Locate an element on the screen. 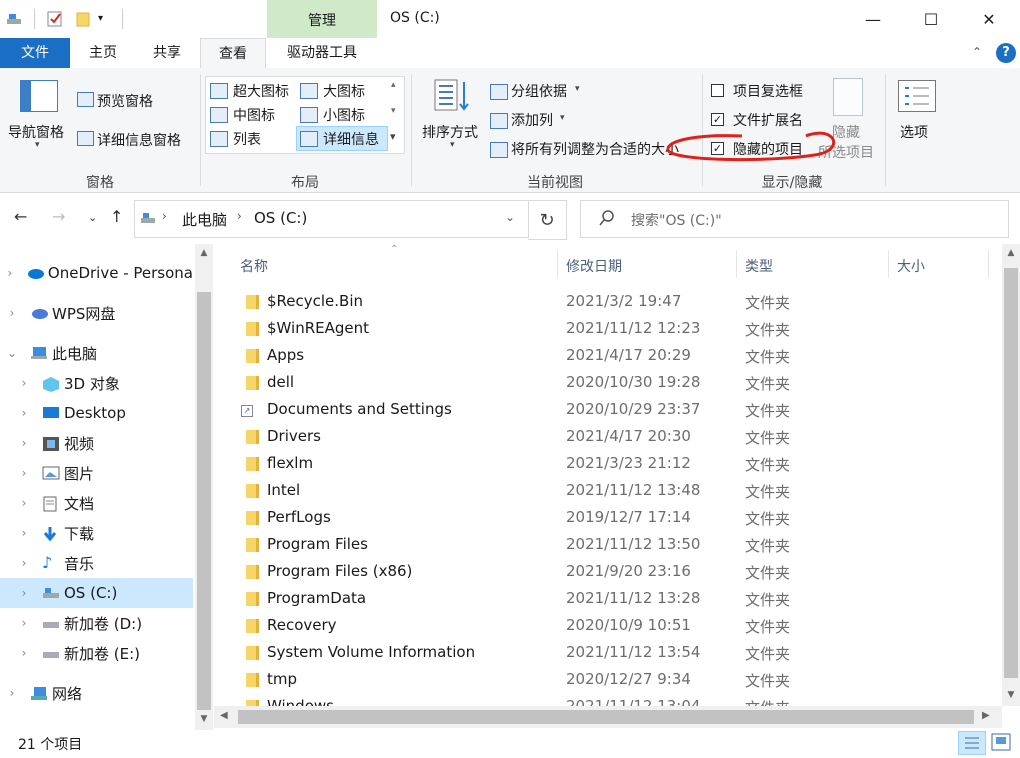 This screenshot has height=758, width=1020. layout-list: 列表 is located at coordinates (247, 139).